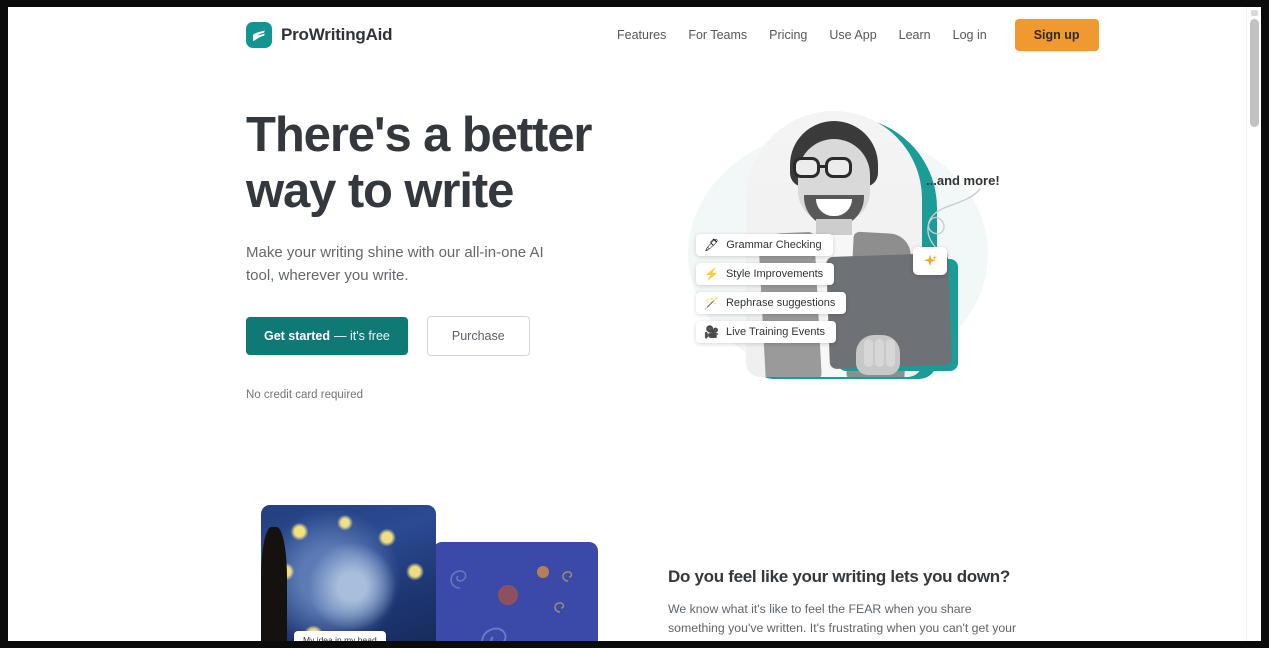 This screenshot has height=648, width=1269. I want to click on chip-live-training-events: 🎥 Live Training Events, so click(766, 332).